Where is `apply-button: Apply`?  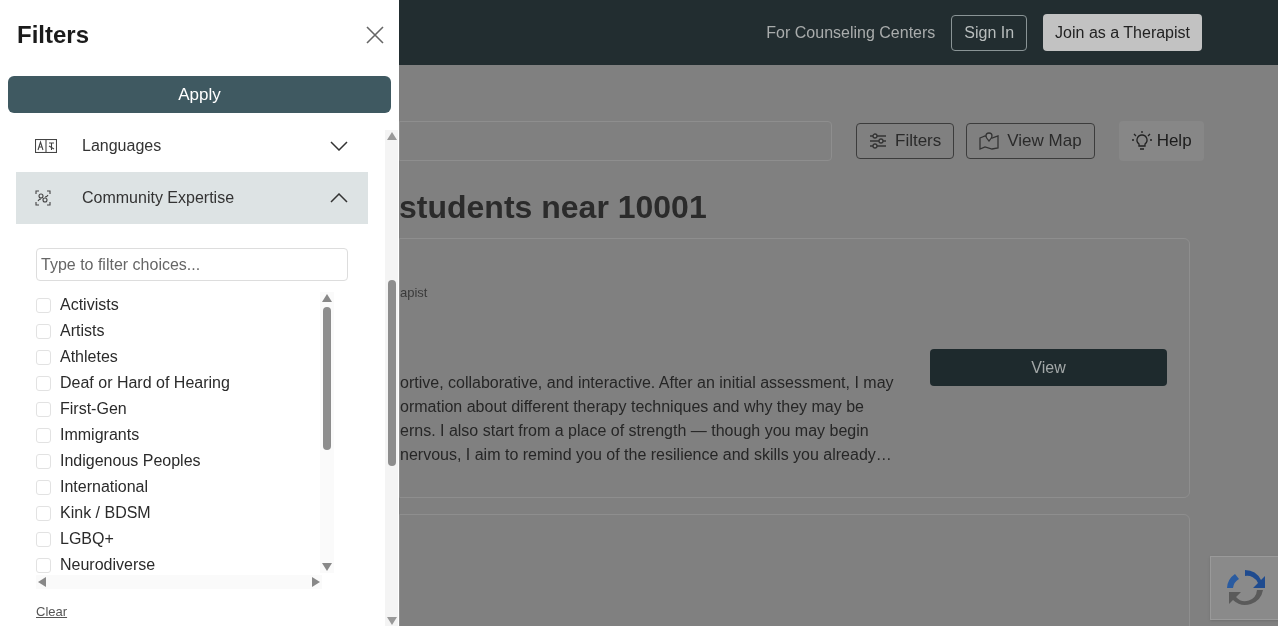
apply-button: Apply is located at coordinates (199, 94).